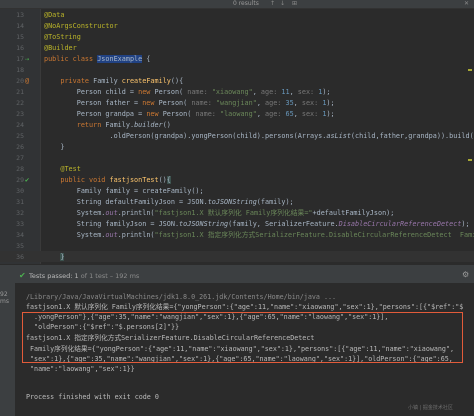  I want to click on code-line: 13 @Data, so click(40, 15).